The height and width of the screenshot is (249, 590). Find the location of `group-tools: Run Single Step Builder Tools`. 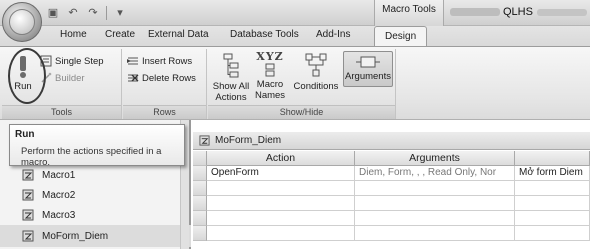

group-tools: Run Single Step Builder Tools is located at coordinates (62, 84).